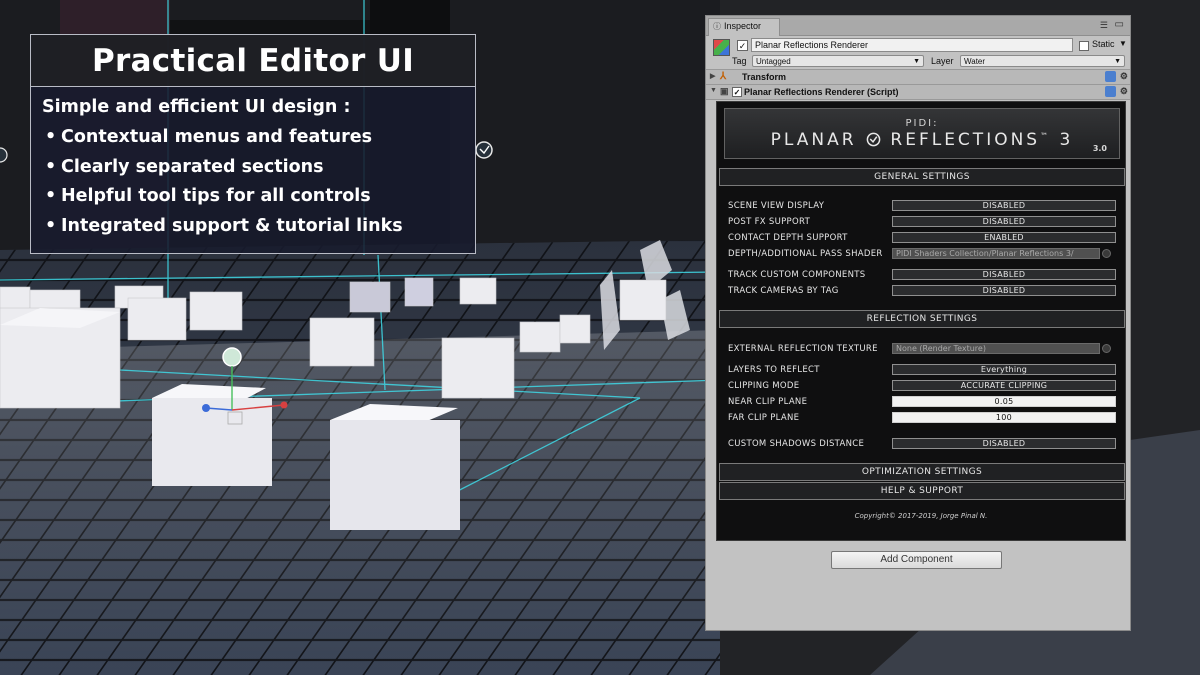 The width and height of the screenshot is (1200, 675). I want to click on script-icon: ▣, so click(724, 91).